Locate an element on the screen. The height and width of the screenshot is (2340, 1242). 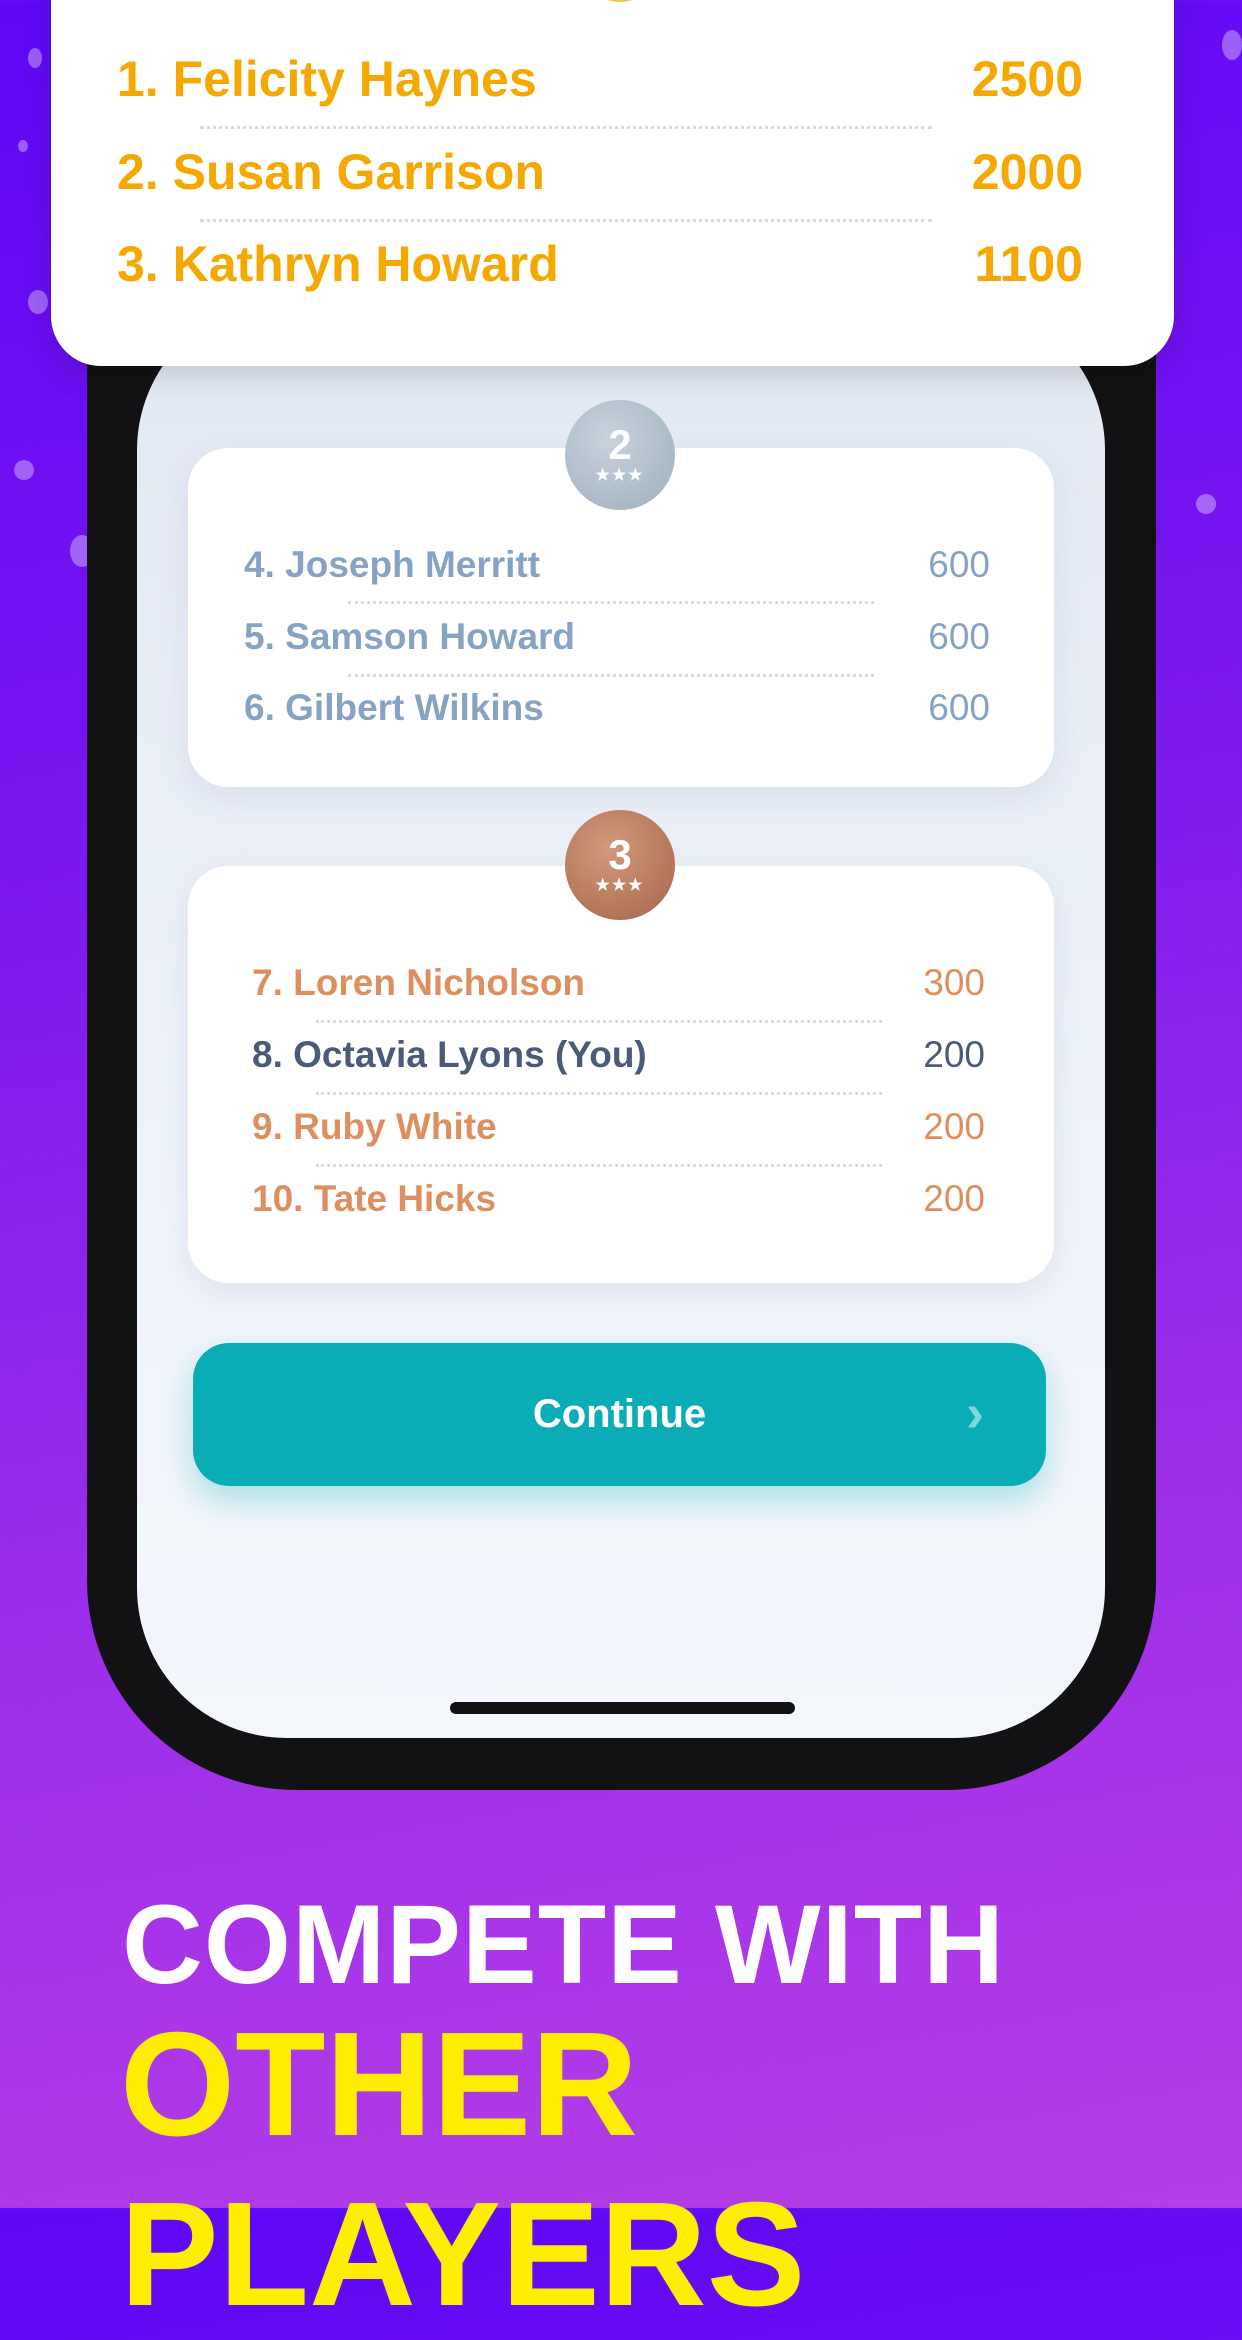
continue-label: Continue is located at coordinates (619, 1414).